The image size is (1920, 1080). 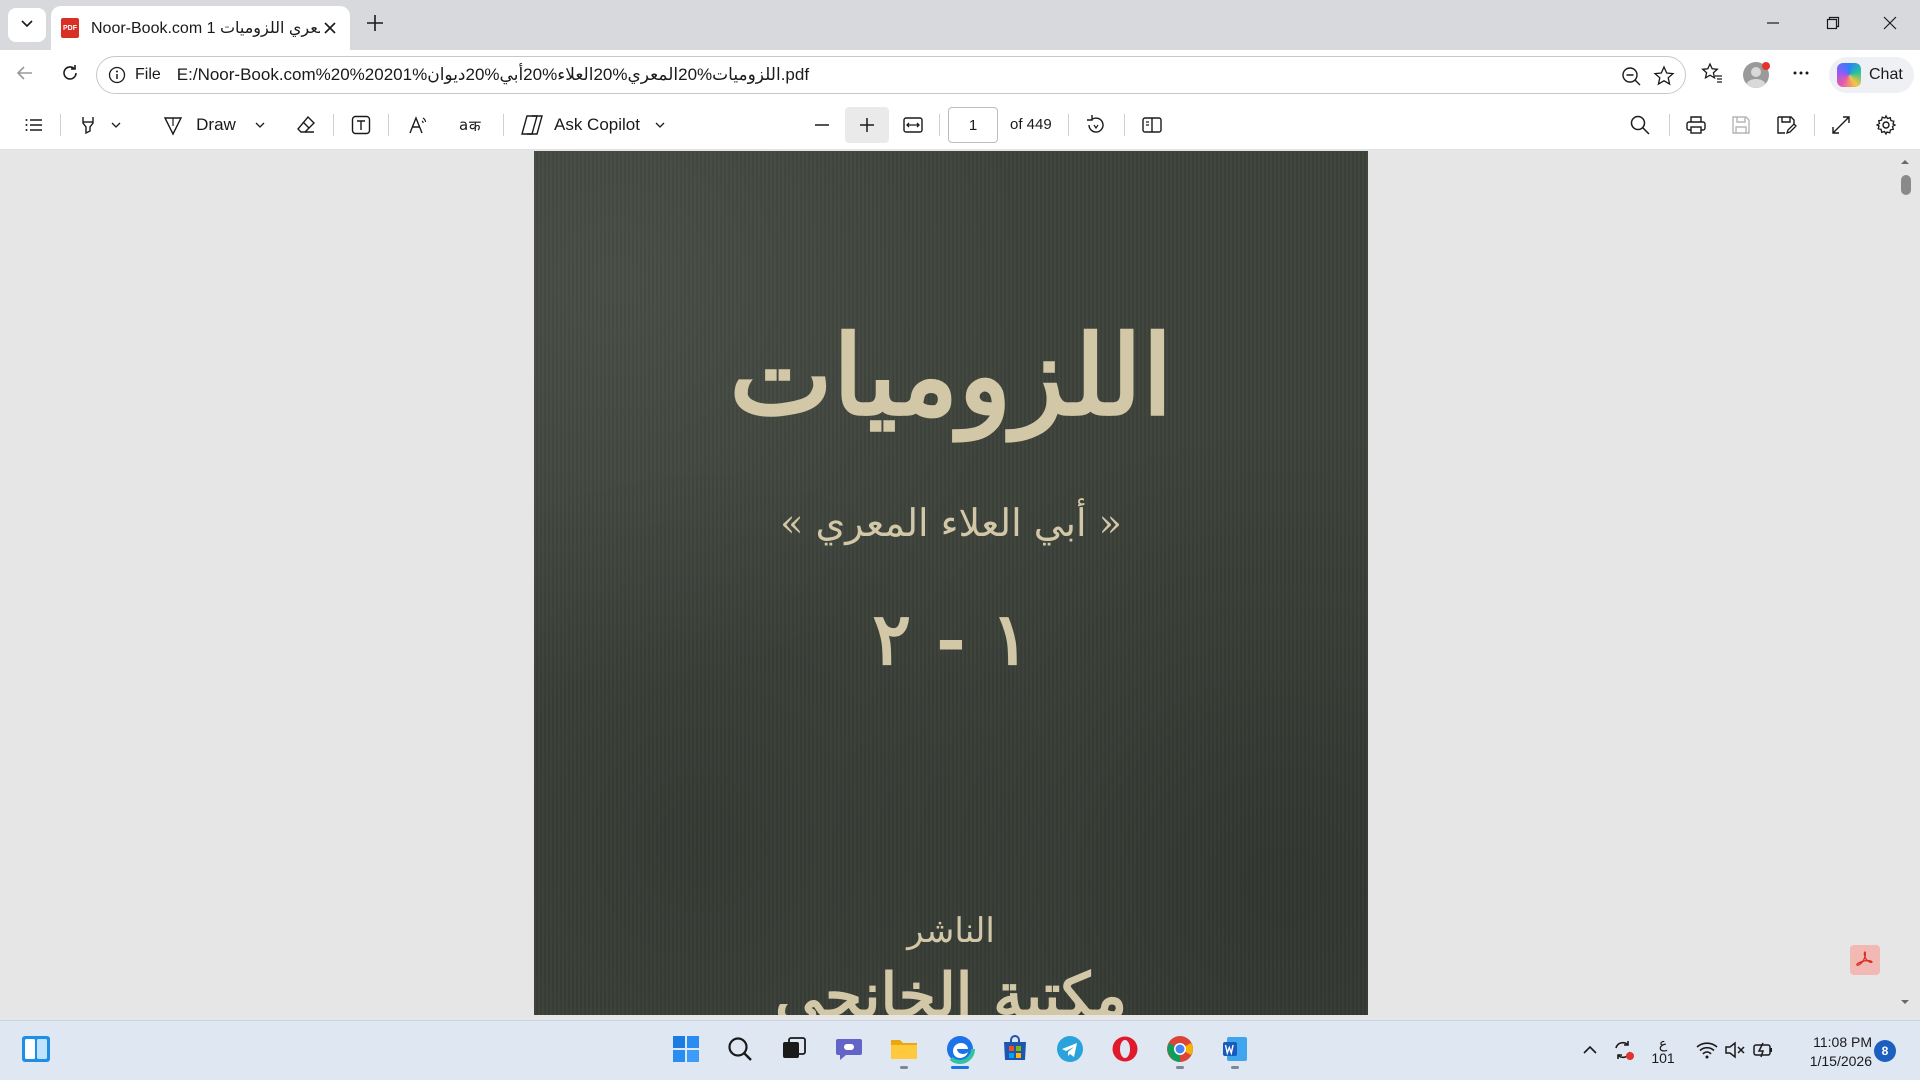 What do you see at coordinates (1763, 1051) in the screenshot?
I see `battery-charging-icon` at bounding box center [1763, 1051].